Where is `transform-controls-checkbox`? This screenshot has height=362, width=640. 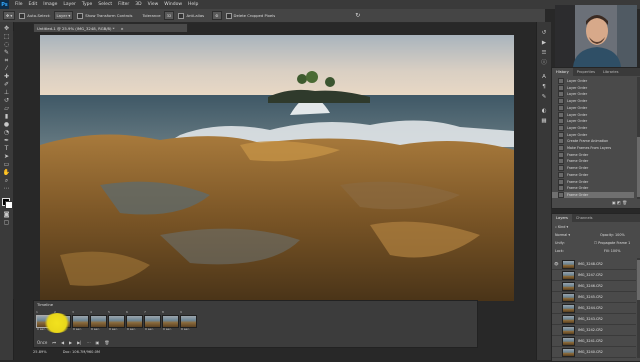 transform-controls-checkbox is located at coordinates (80, 15).